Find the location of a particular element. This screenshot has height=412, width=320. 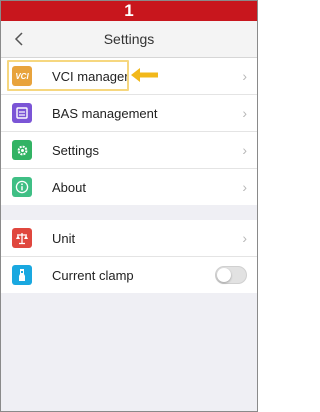

current-clamp-toggle is located at coordinates (231, 275).